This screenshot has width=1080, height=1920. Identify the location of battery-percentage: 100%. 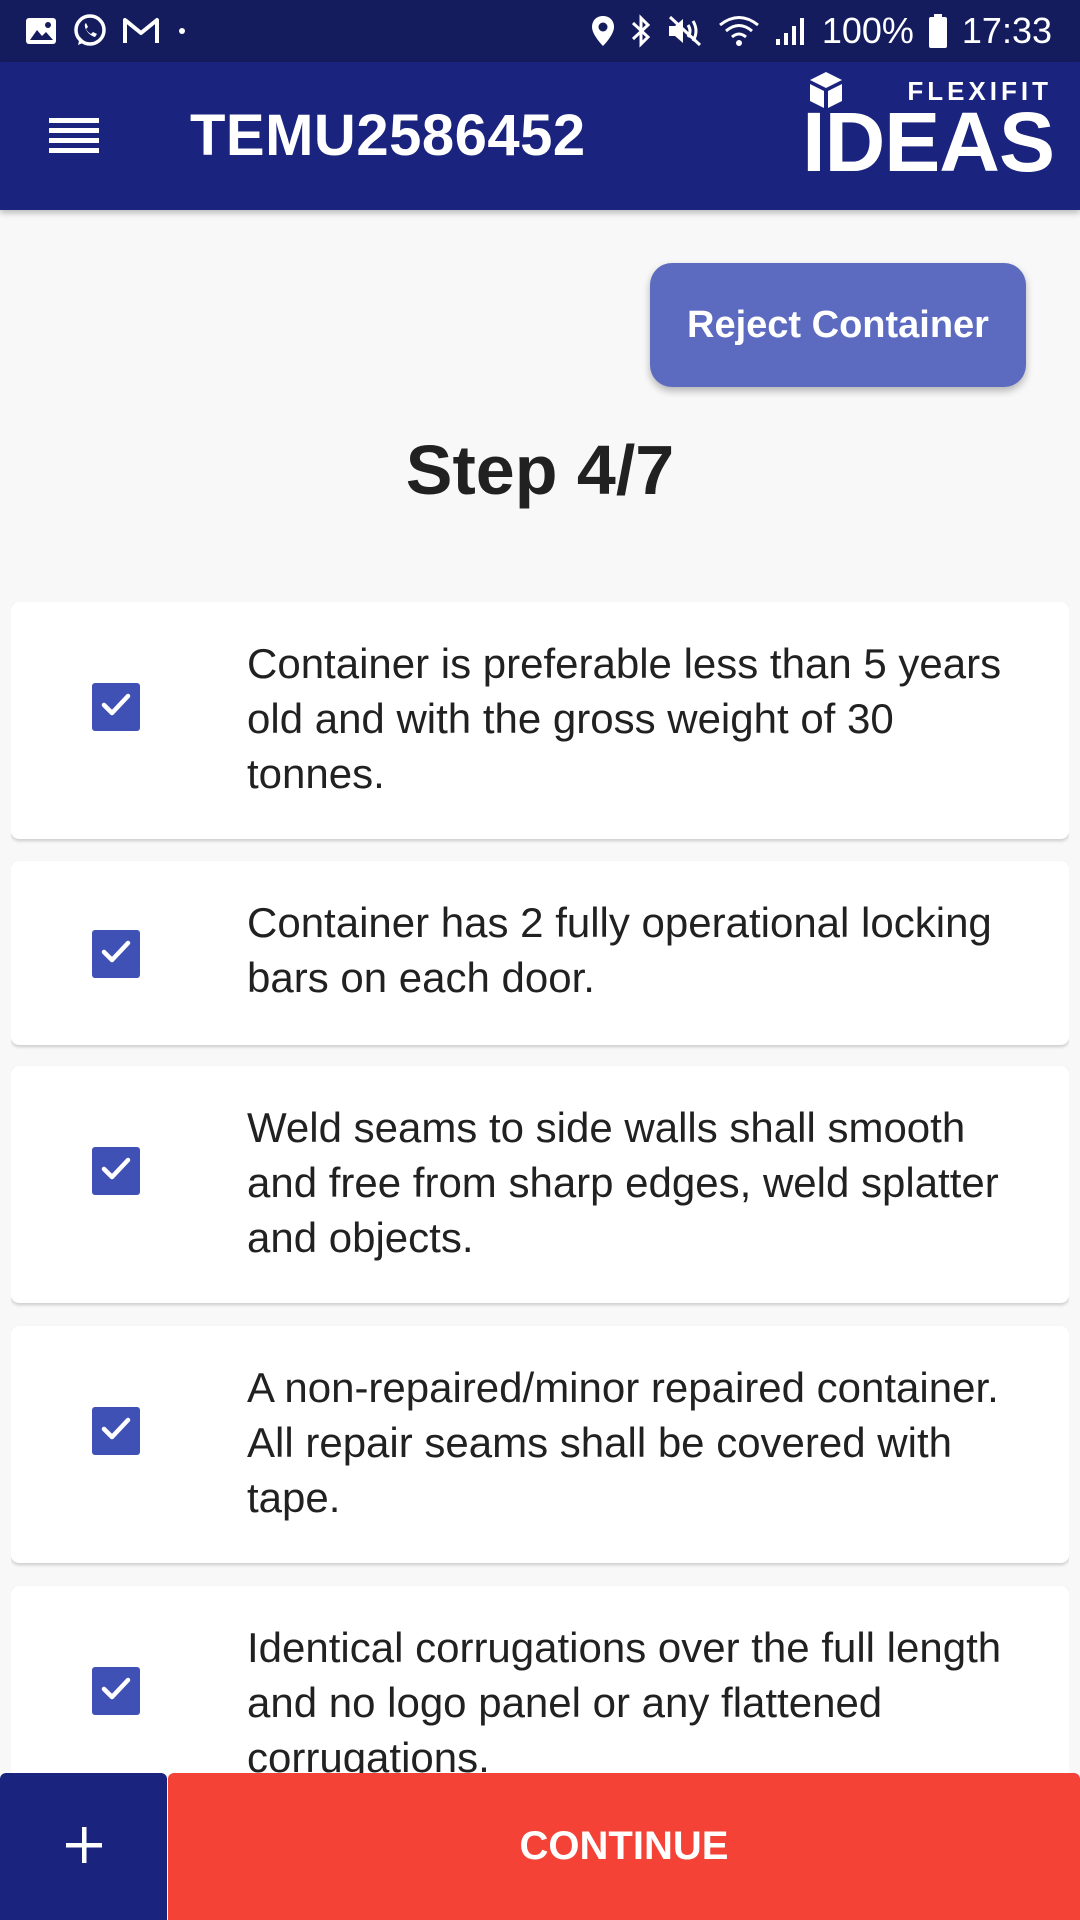
(867, 30).